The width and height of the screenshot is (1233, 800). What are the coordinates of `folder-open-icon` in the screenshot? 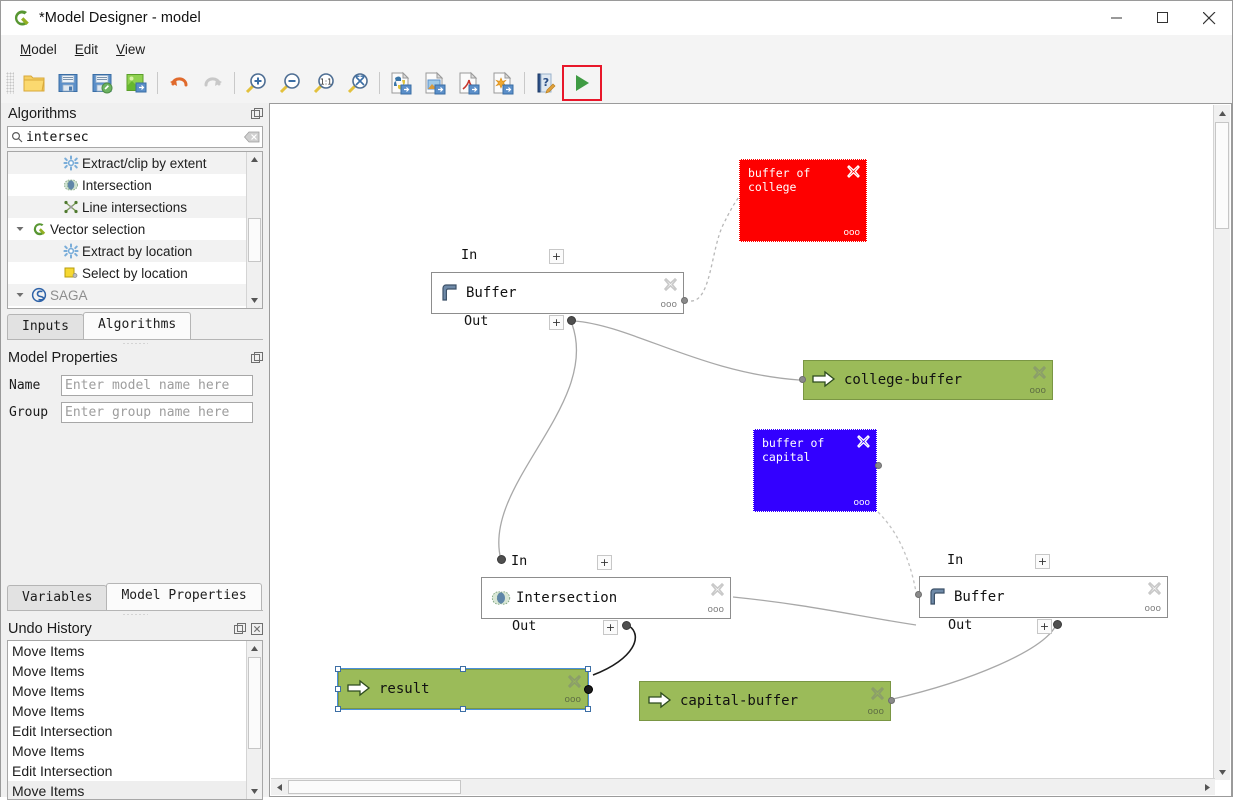 It's located at (34, 83).